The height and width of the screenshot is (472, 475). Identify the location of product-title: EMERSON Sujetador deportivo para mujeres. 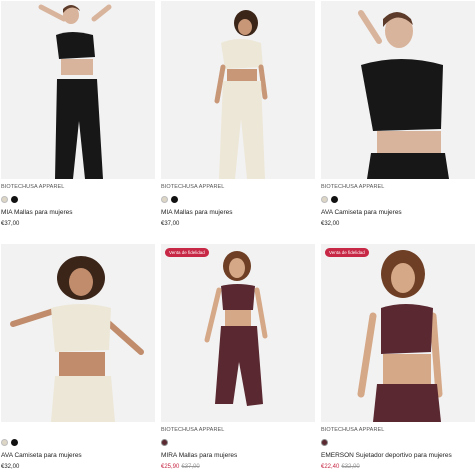
(398, 455).